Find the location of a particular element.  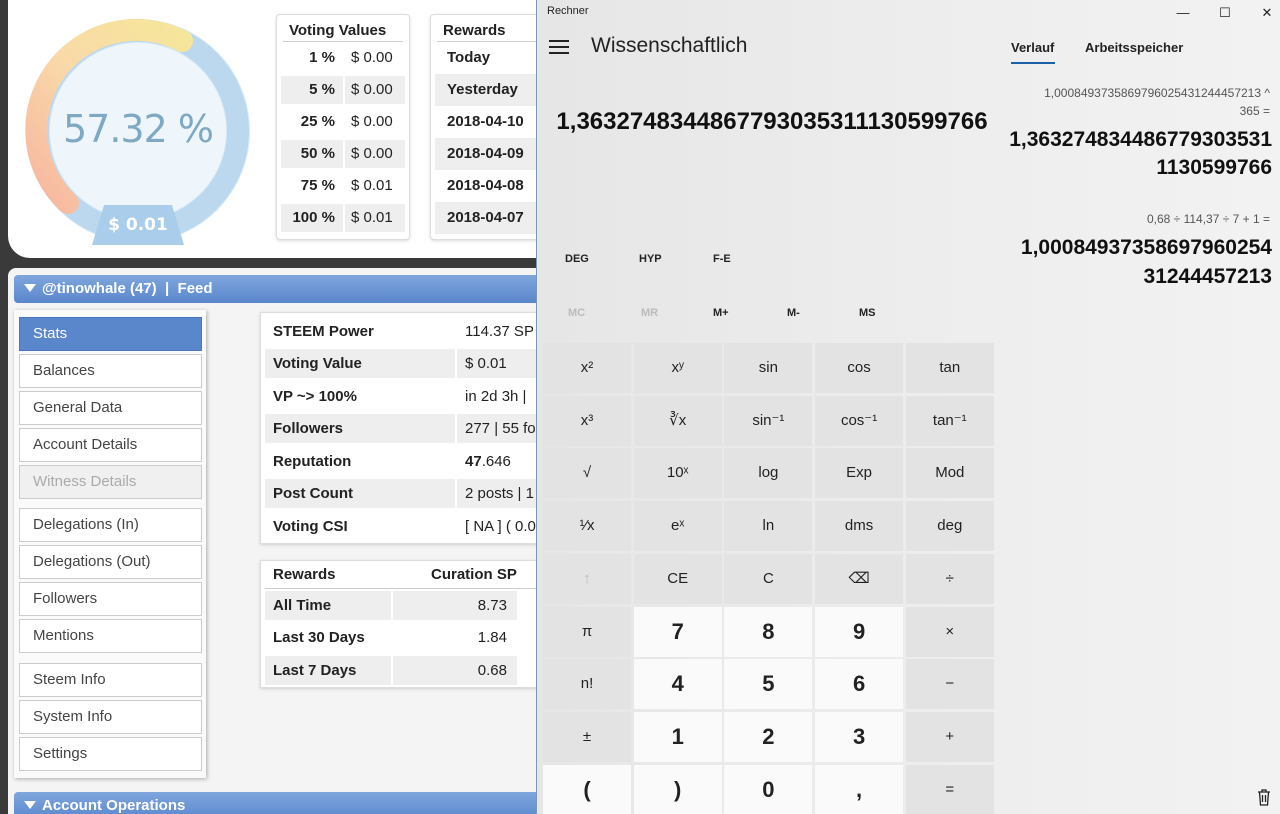

digit-3-button: 3 is located at coordinates (859, 736).